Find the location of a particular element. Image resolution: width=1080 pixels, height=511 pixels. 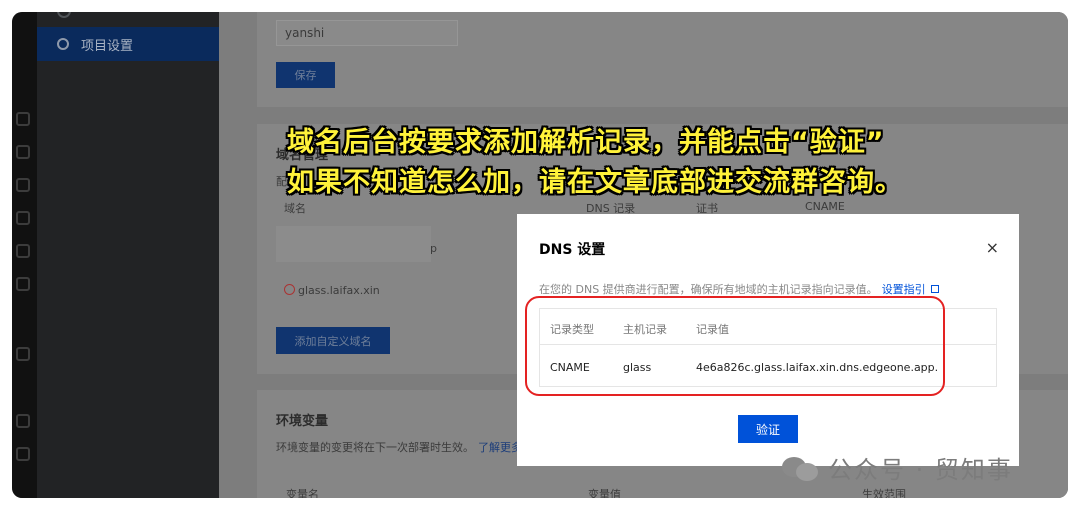

col-var-scope: 生效范围 is located at coordinates (884, 493).